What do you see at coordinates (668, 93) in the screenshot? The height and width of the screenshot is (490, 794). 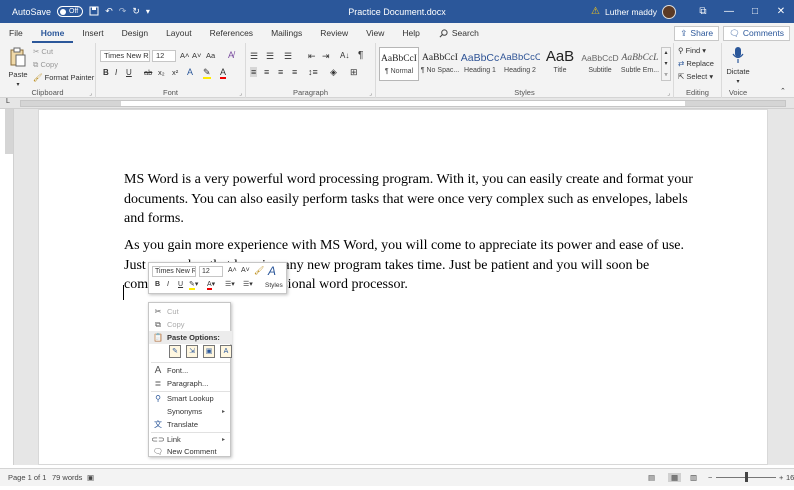 I see `styles-launcher-icon: ⌟` at bounding box center [668, 93].